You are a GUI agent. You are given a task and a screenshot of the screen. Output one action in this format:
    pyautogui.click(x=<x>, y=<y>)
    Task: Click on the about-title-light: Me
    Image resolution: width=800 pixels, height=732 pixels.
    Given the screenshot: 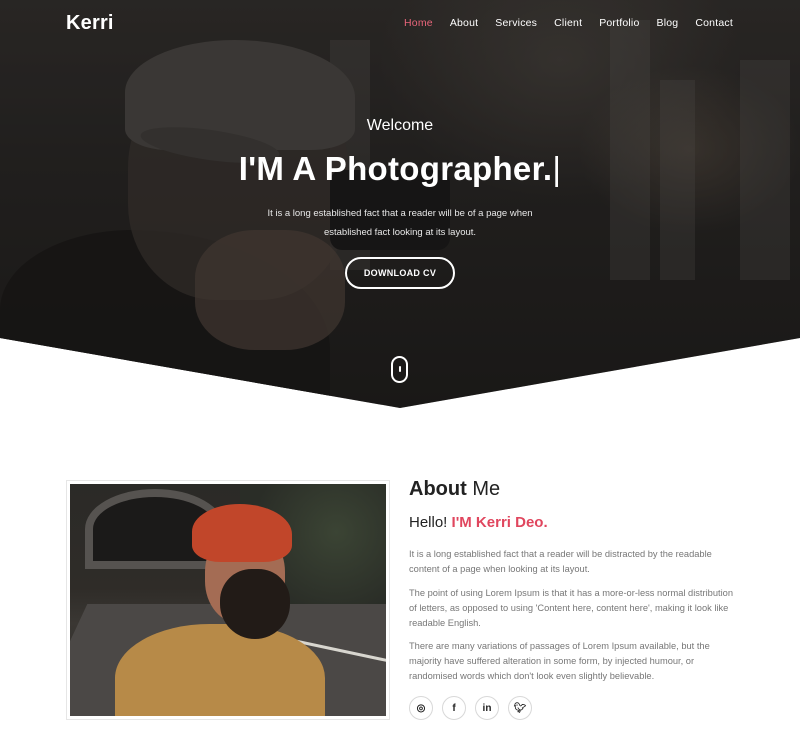 What is the action you would take?
    pyautogui.click(x=486, y=489)
    